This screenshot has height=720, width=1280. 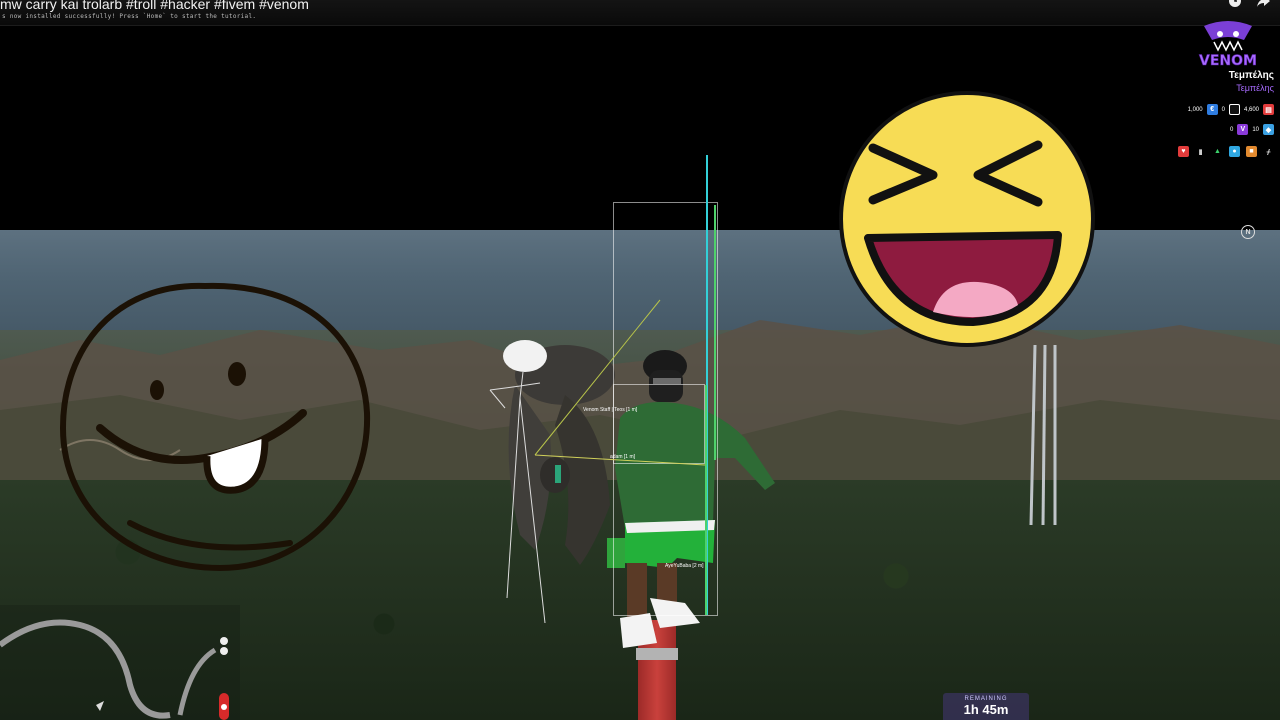 I want to click on armor-icon: ▲, so click(x=1217, y=151).